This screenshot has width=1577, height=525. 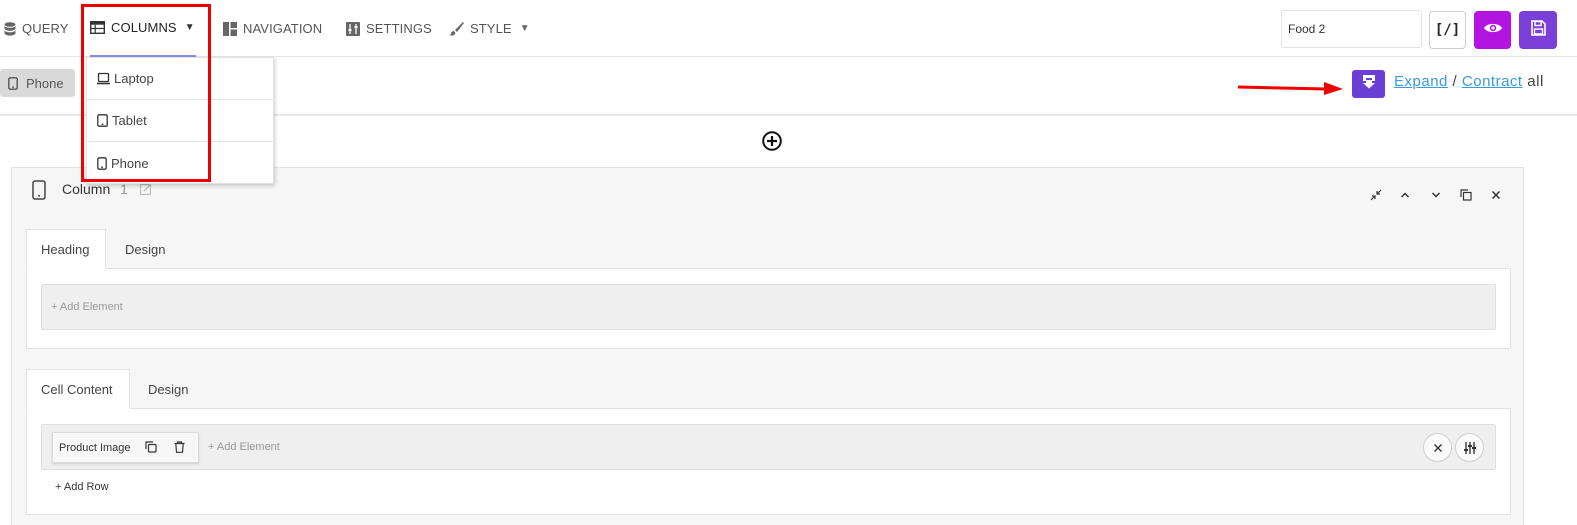 I want to click on chevron-up-icon, so click(x=1405, y=195).